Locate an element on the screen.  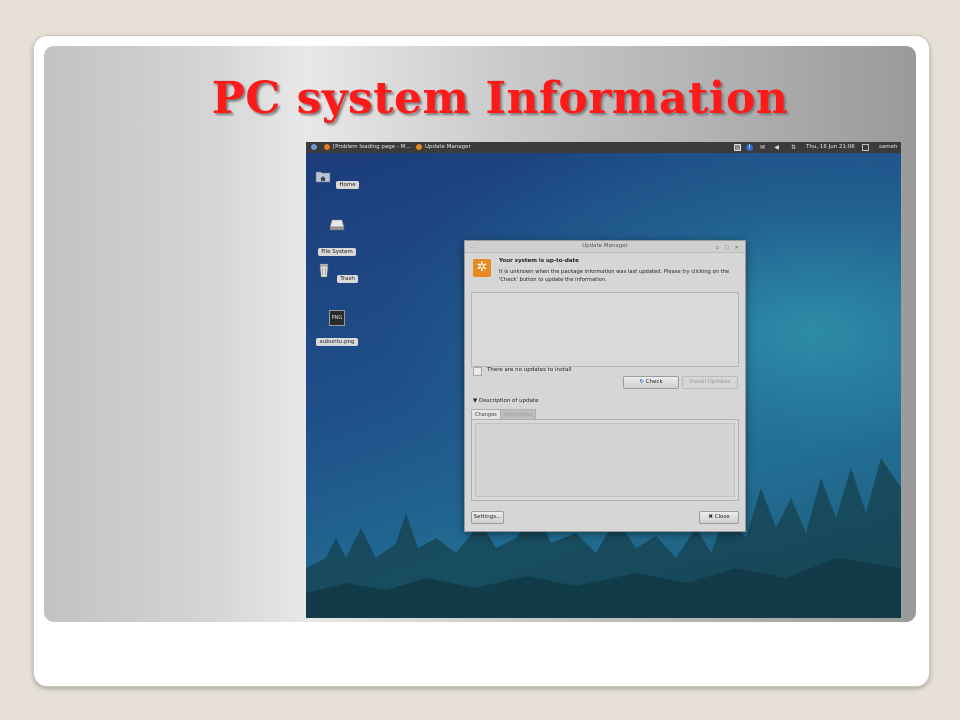
desktop-icon-trash: Trash is located at coordinates (337, 273).